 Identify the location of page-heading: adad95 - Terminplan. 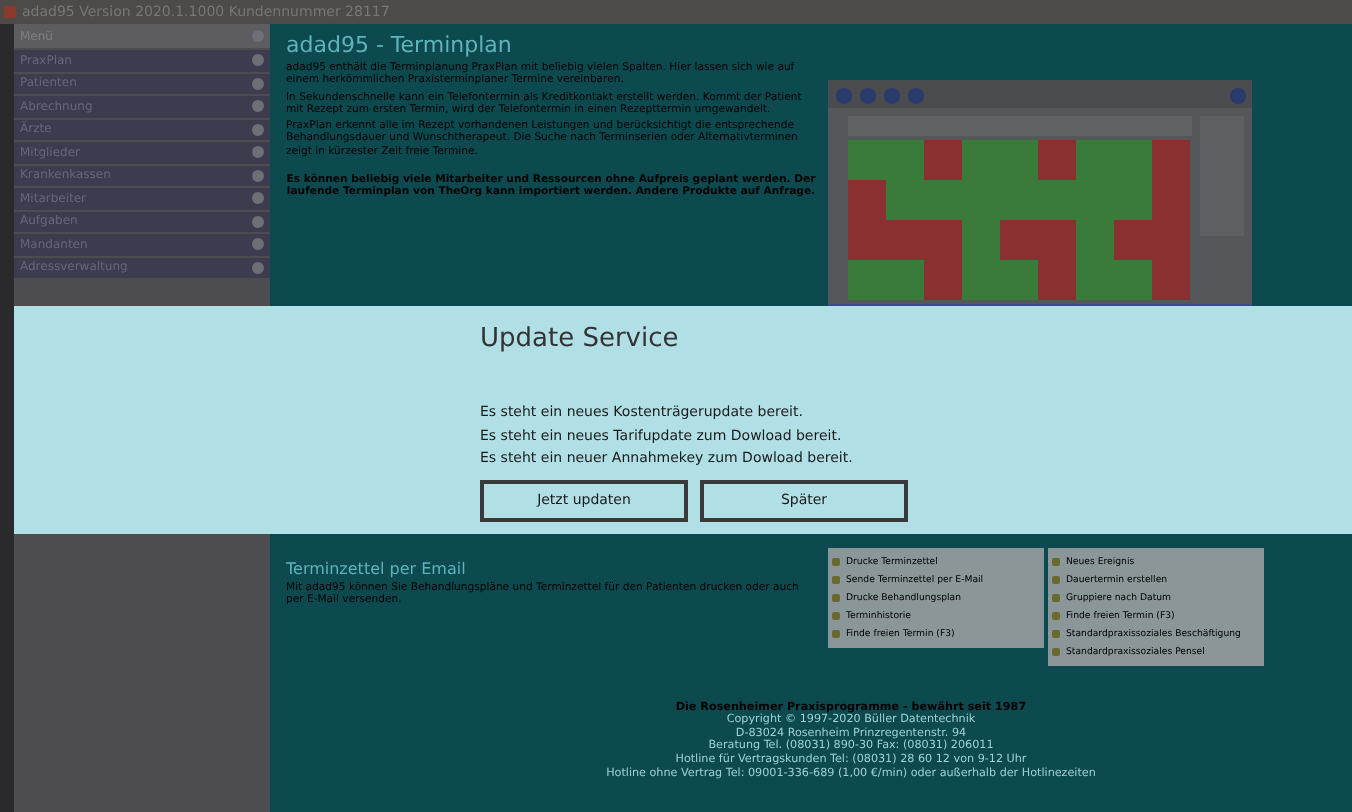
(400, 45).